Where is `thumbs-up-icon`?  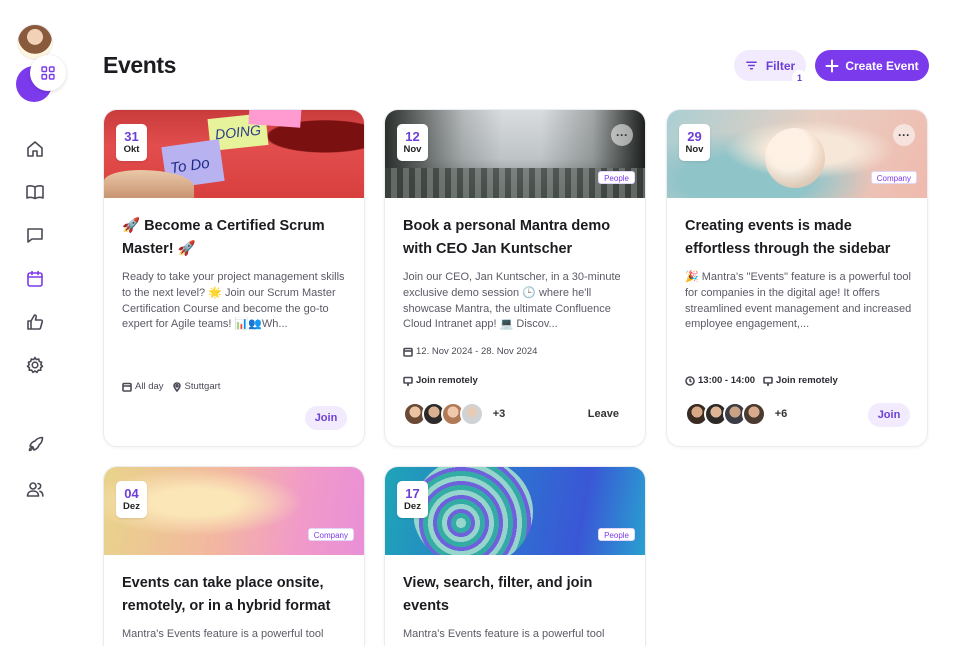
thumbs-up-icon is located at coordinates (35, 322).